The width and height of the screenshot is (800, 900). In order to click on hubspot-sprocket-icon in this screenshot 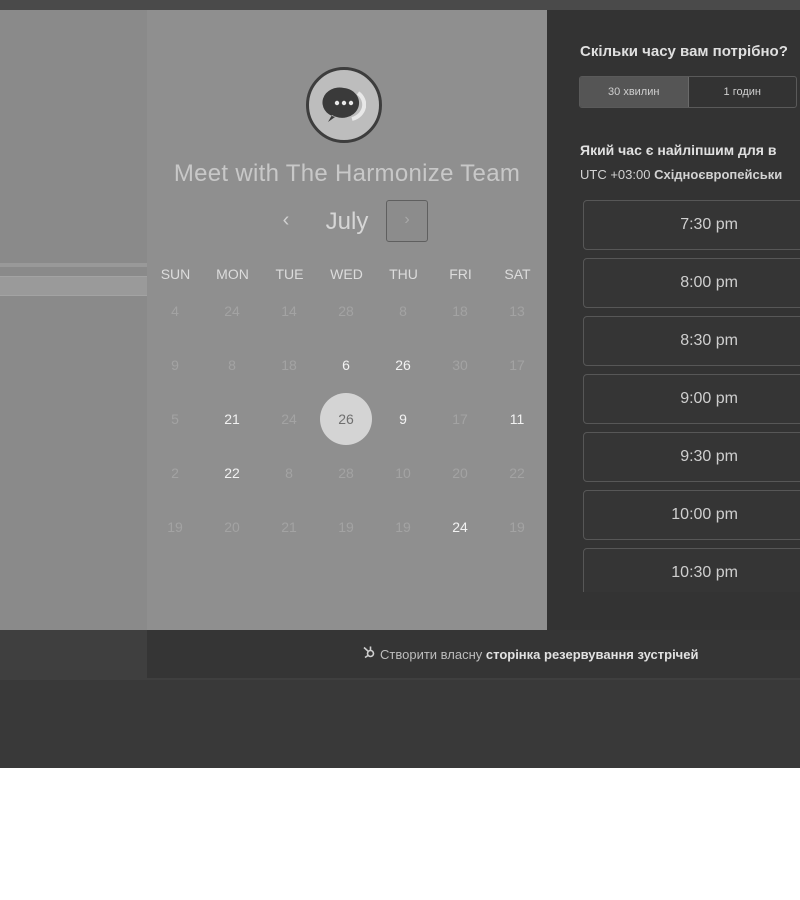, I will do `click(369, 653)`.